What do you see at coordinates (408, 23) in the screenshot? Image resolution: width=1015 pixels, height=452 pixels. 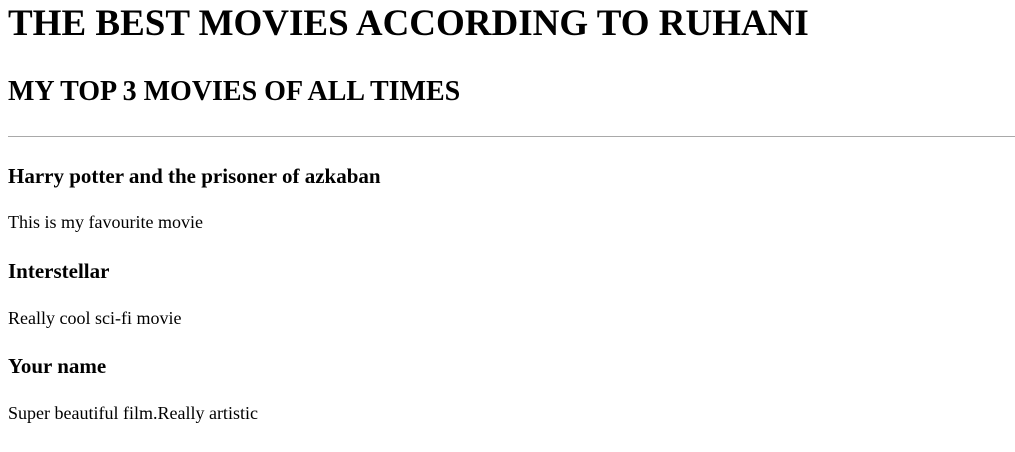 I see `page-title: THE BEST MOVIES ACCORDING TO RUHANI` at bounding box center [408, 23].